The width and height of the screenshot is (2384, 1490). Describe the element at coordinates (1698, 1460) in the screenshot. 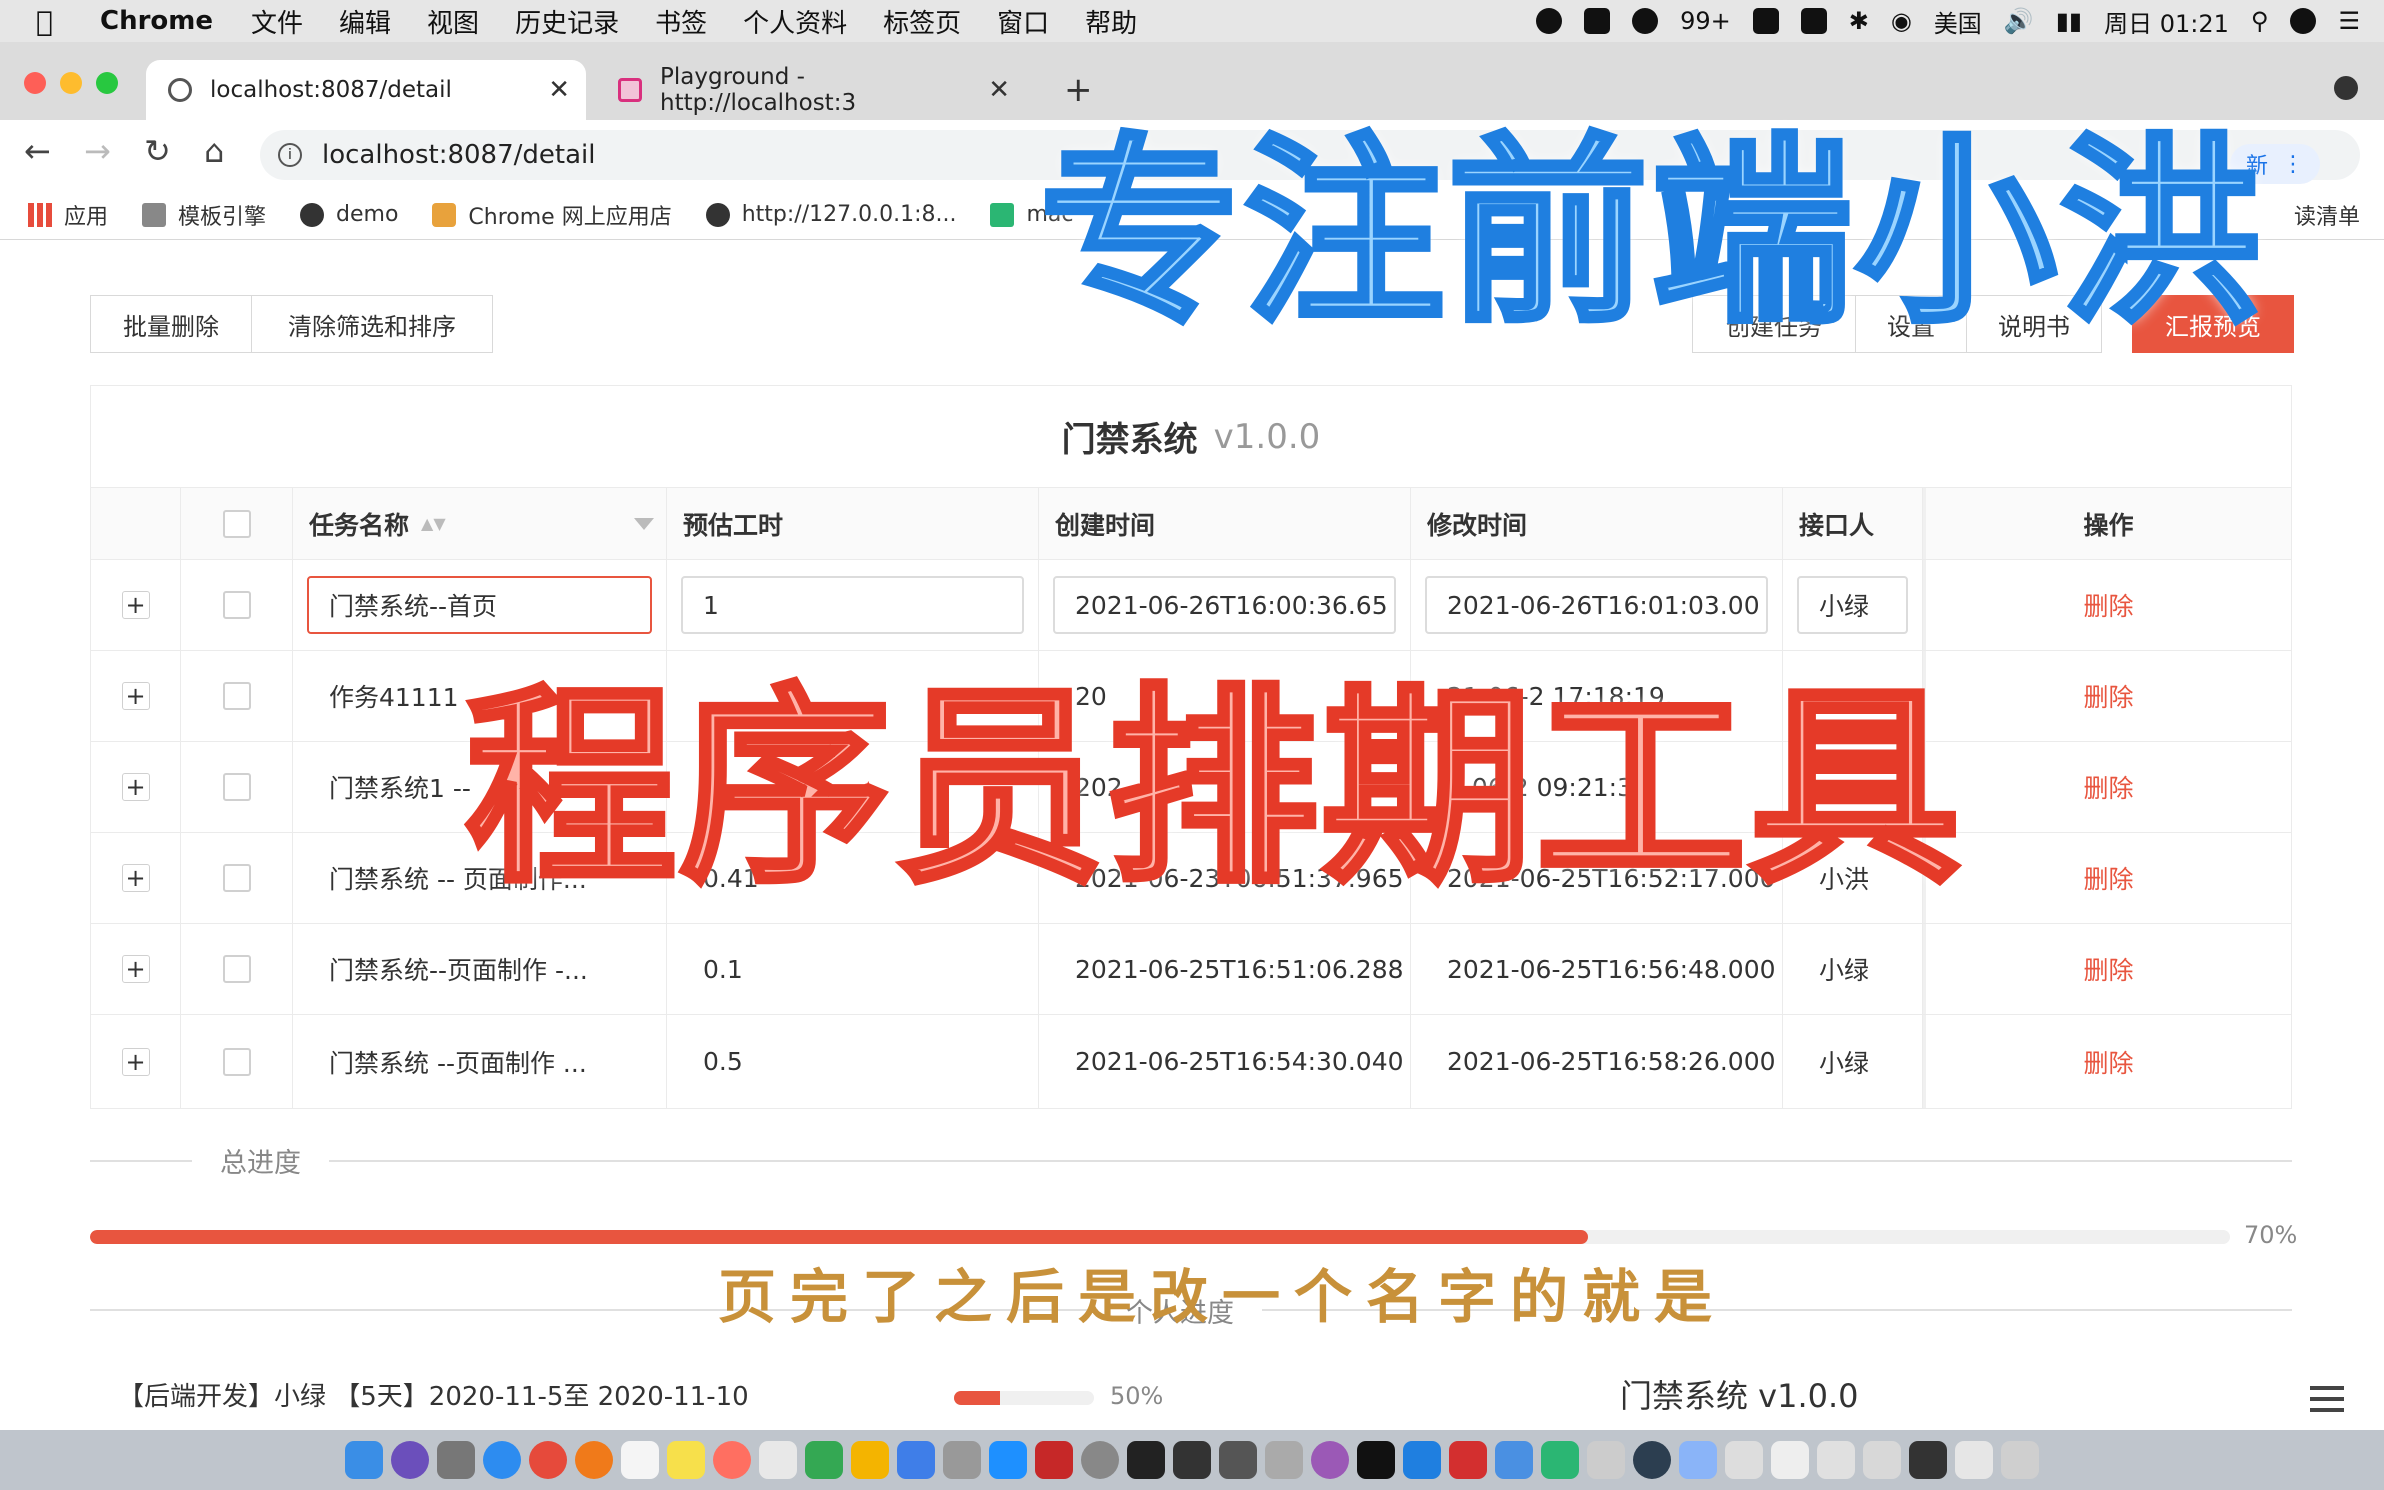

I see `downloads-folder-icon` at that location.